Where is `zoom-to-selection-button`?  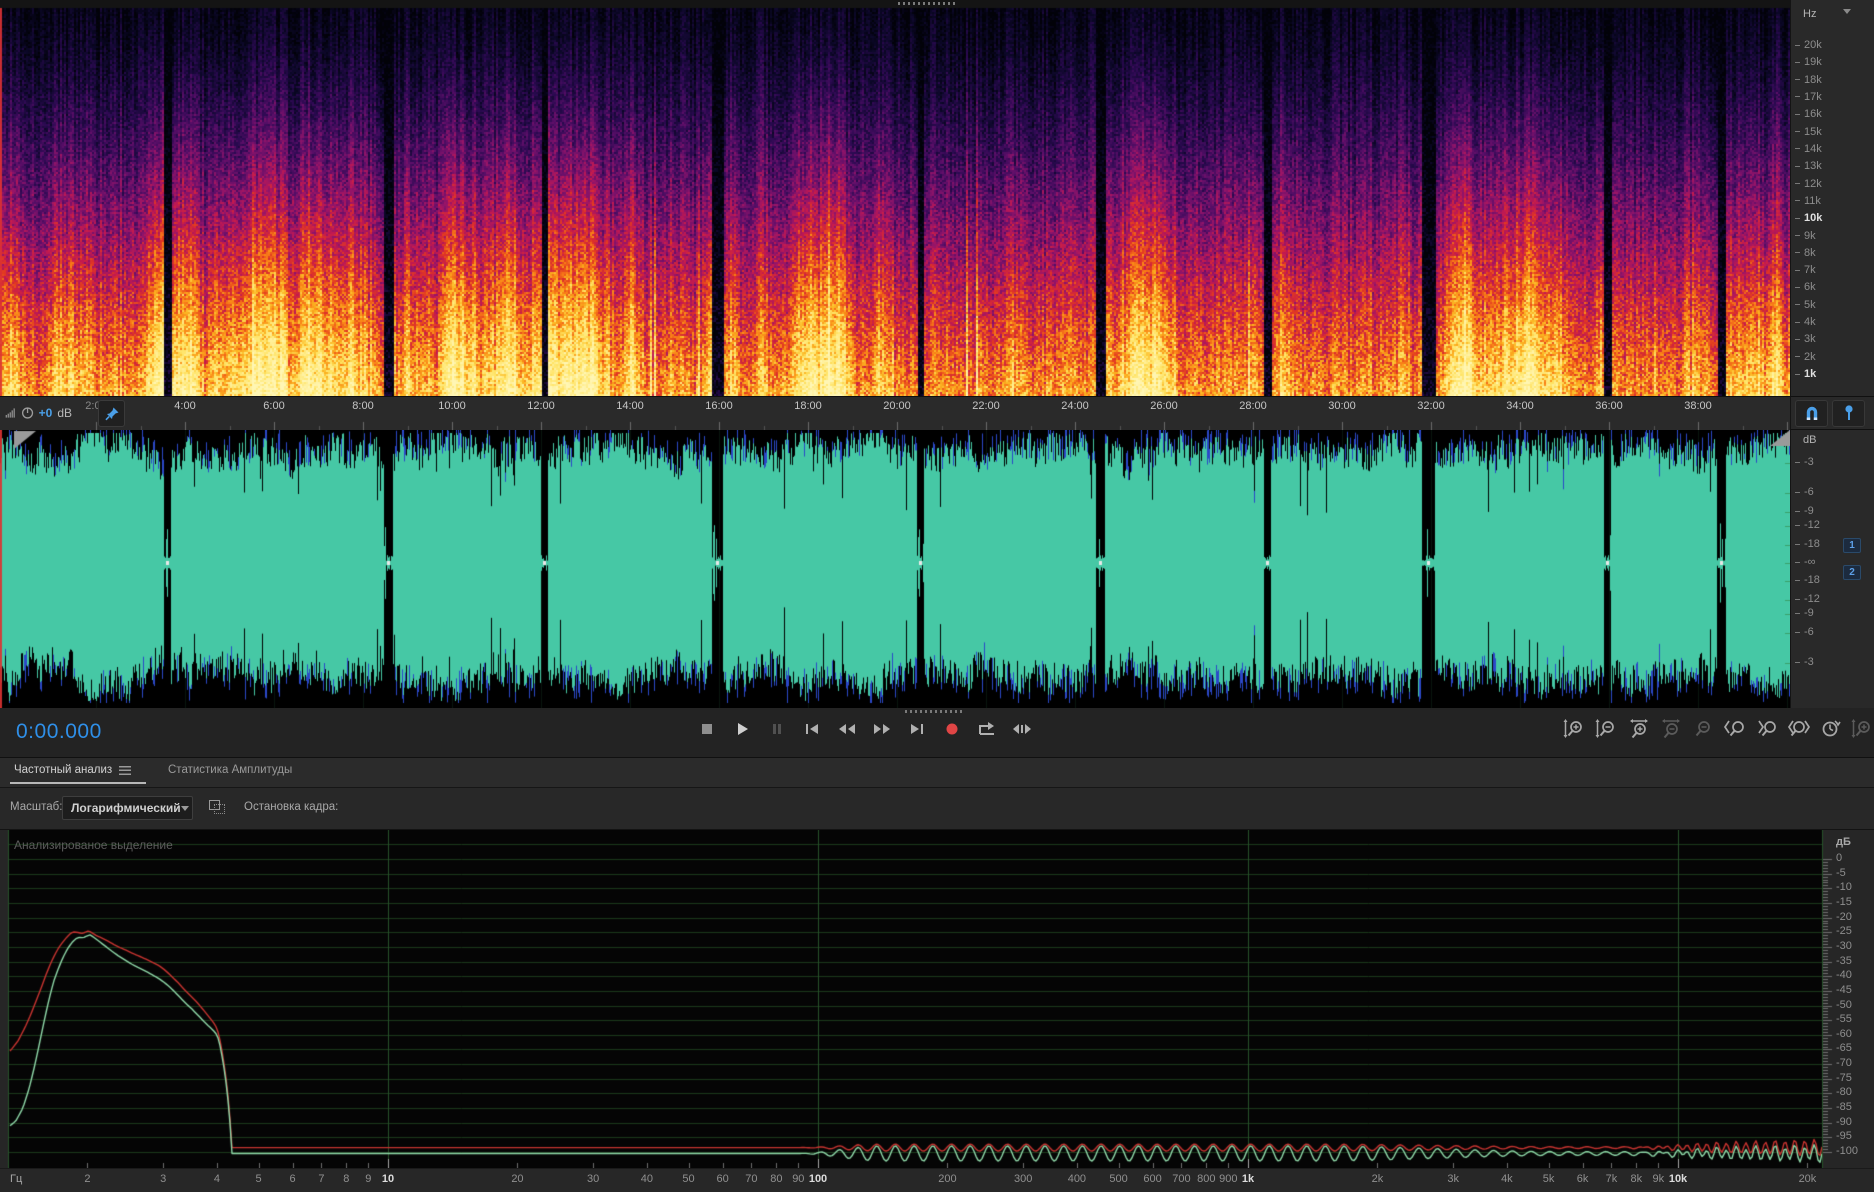 zoom-to-selection-button is located at coordinates (1799, 729).